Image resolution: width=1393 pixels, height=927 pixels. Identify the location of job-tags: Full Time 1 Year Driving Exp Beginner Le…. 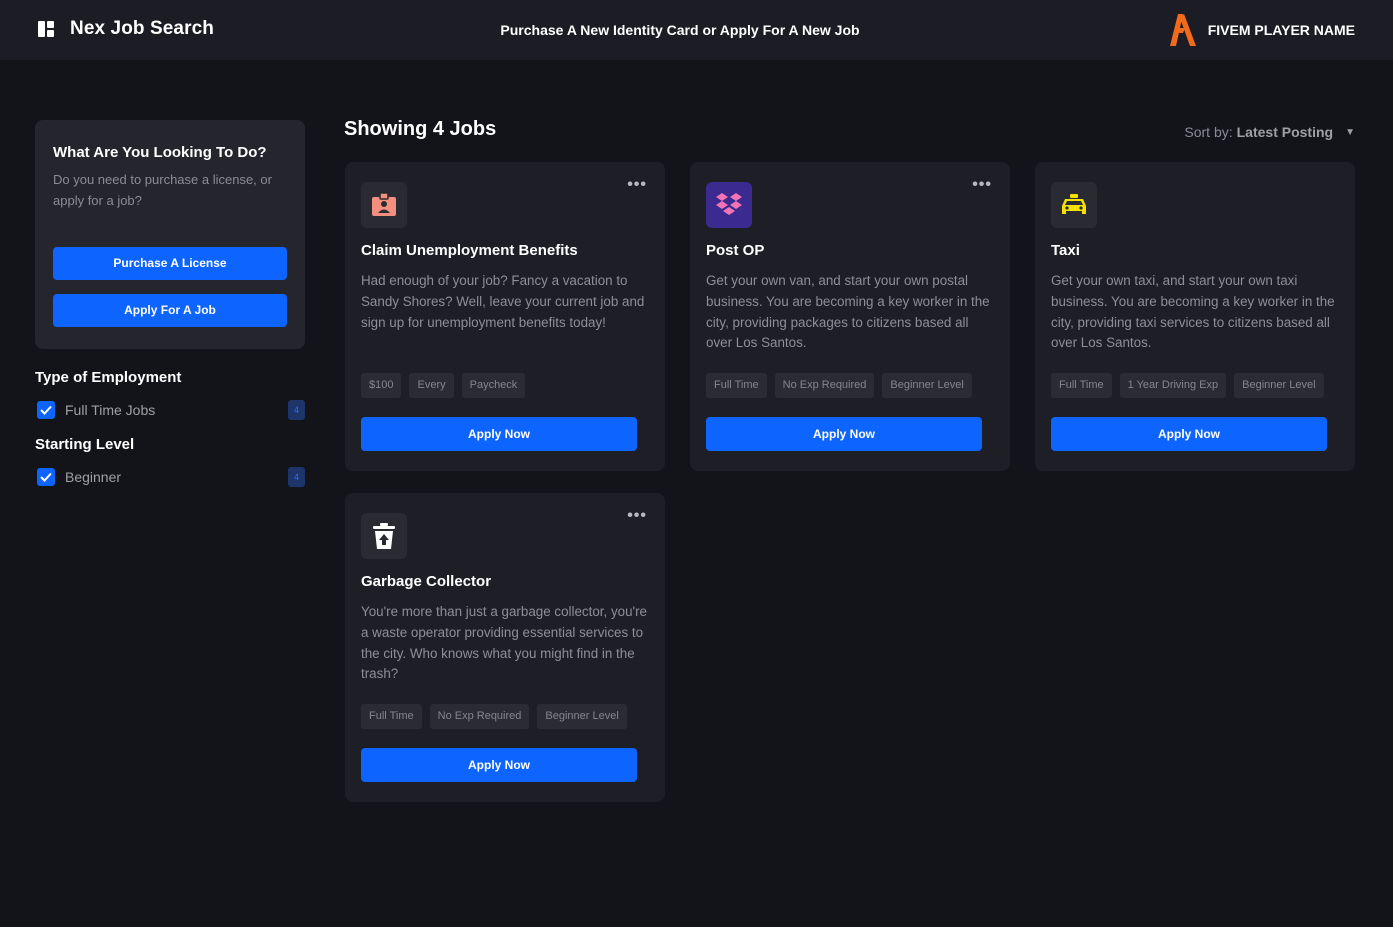
(1195, 385).